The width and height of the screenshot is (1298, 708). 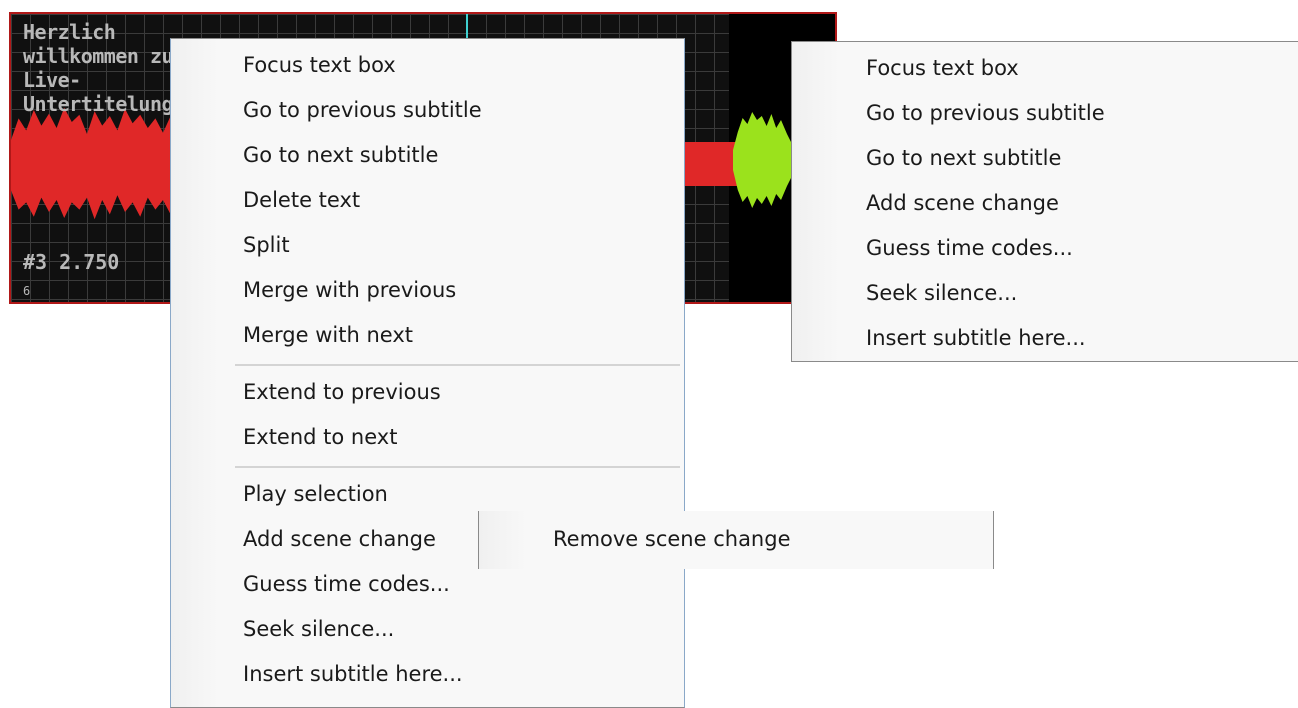 I want to click on menu-item-add-scene-change: Add scene change, so click(x=1045, y=203).